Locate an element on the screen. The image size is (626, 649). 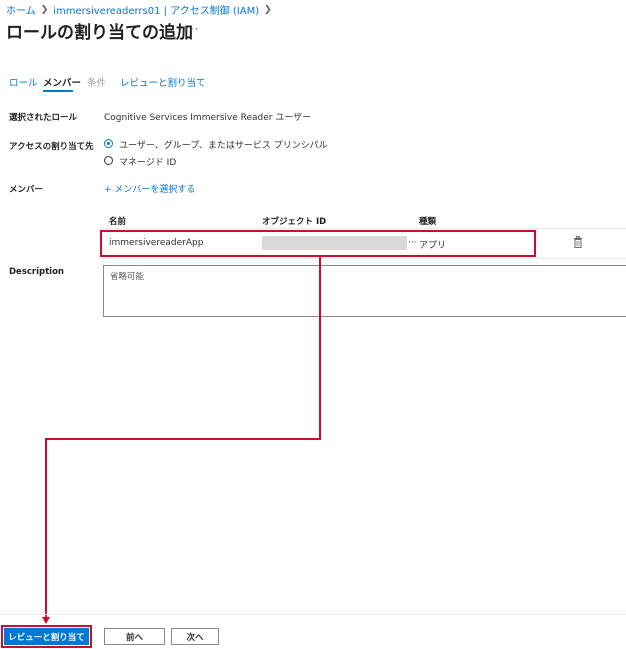
previous-button: 前へ is located at coordinates (134, 636).